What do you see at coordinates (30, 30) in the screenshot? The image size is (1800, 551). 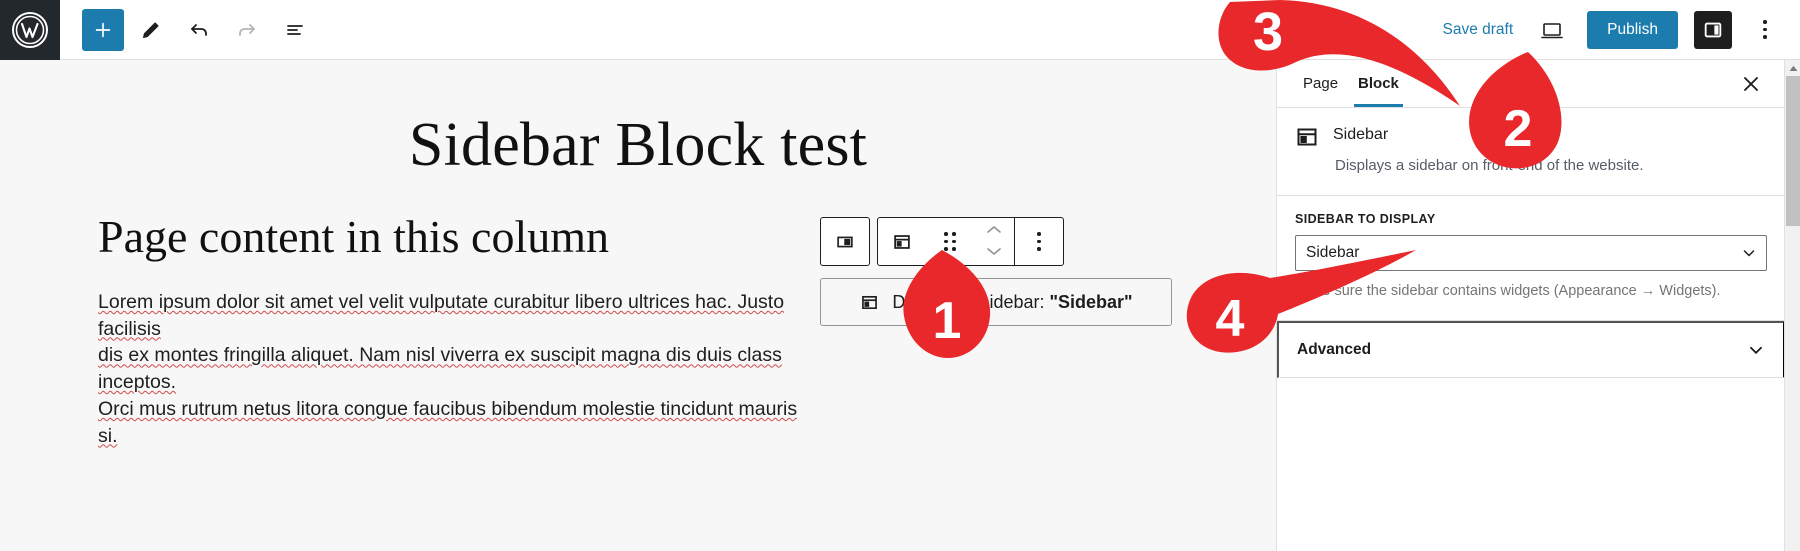 I see `wordpress-logo-icon` at bounding box center [30, 30].